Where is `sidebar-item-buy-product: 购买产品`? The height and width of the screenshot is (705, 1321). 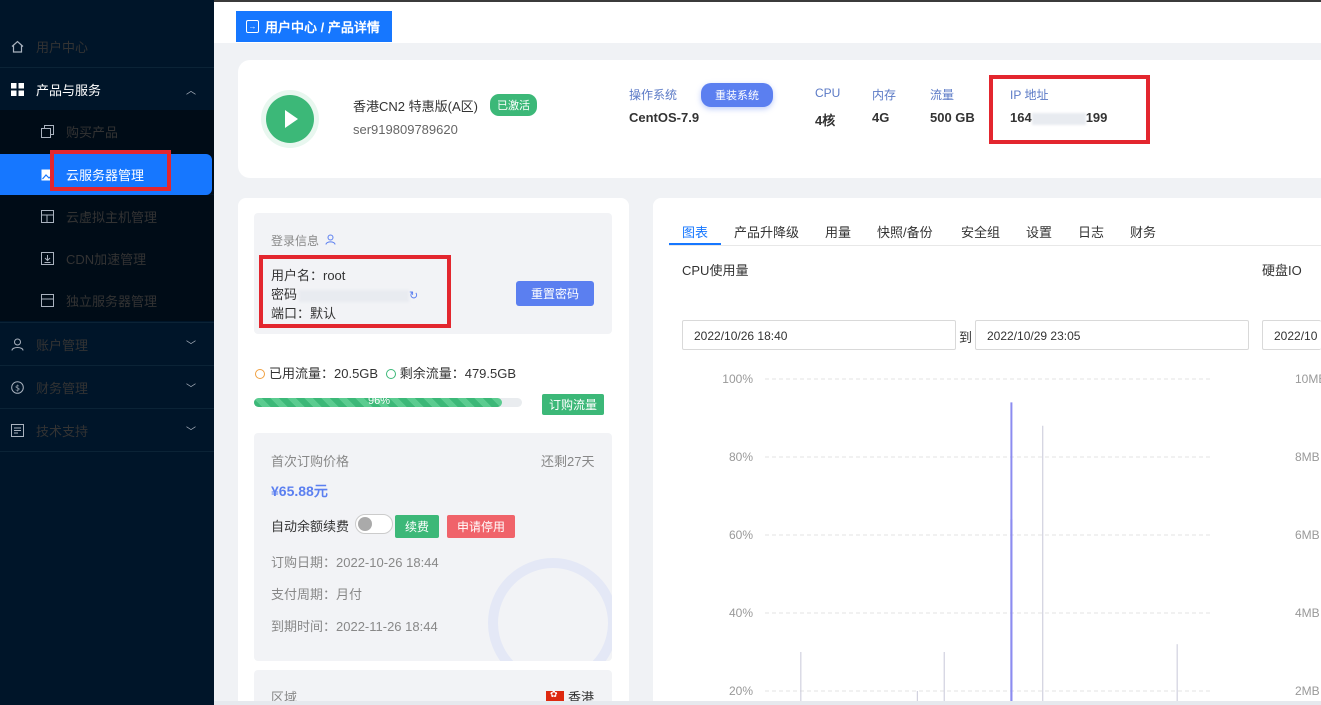 sidebar-item-buy-product: 购买产品 is located at coordinates (107, 131).